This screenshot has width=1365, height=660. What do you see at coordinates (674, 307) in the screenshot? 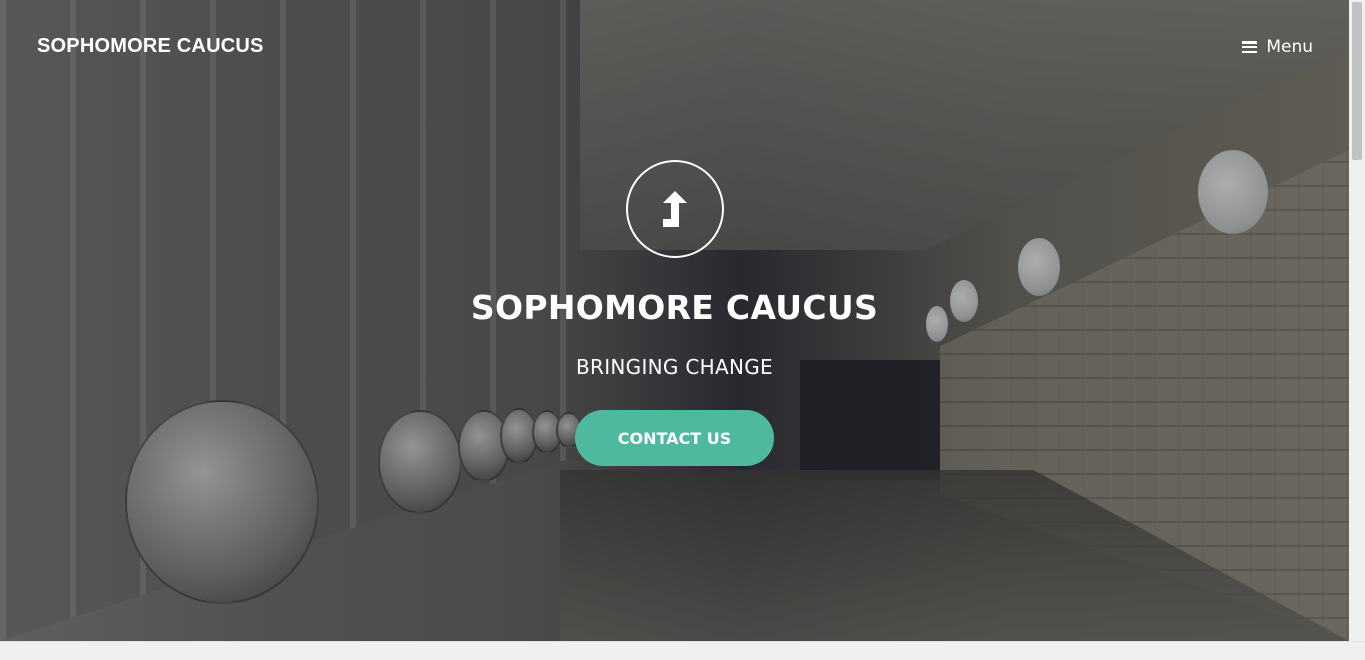
I see `hero-title: SOPHOMORE CAUCUS` at bounding box center [674, 307].